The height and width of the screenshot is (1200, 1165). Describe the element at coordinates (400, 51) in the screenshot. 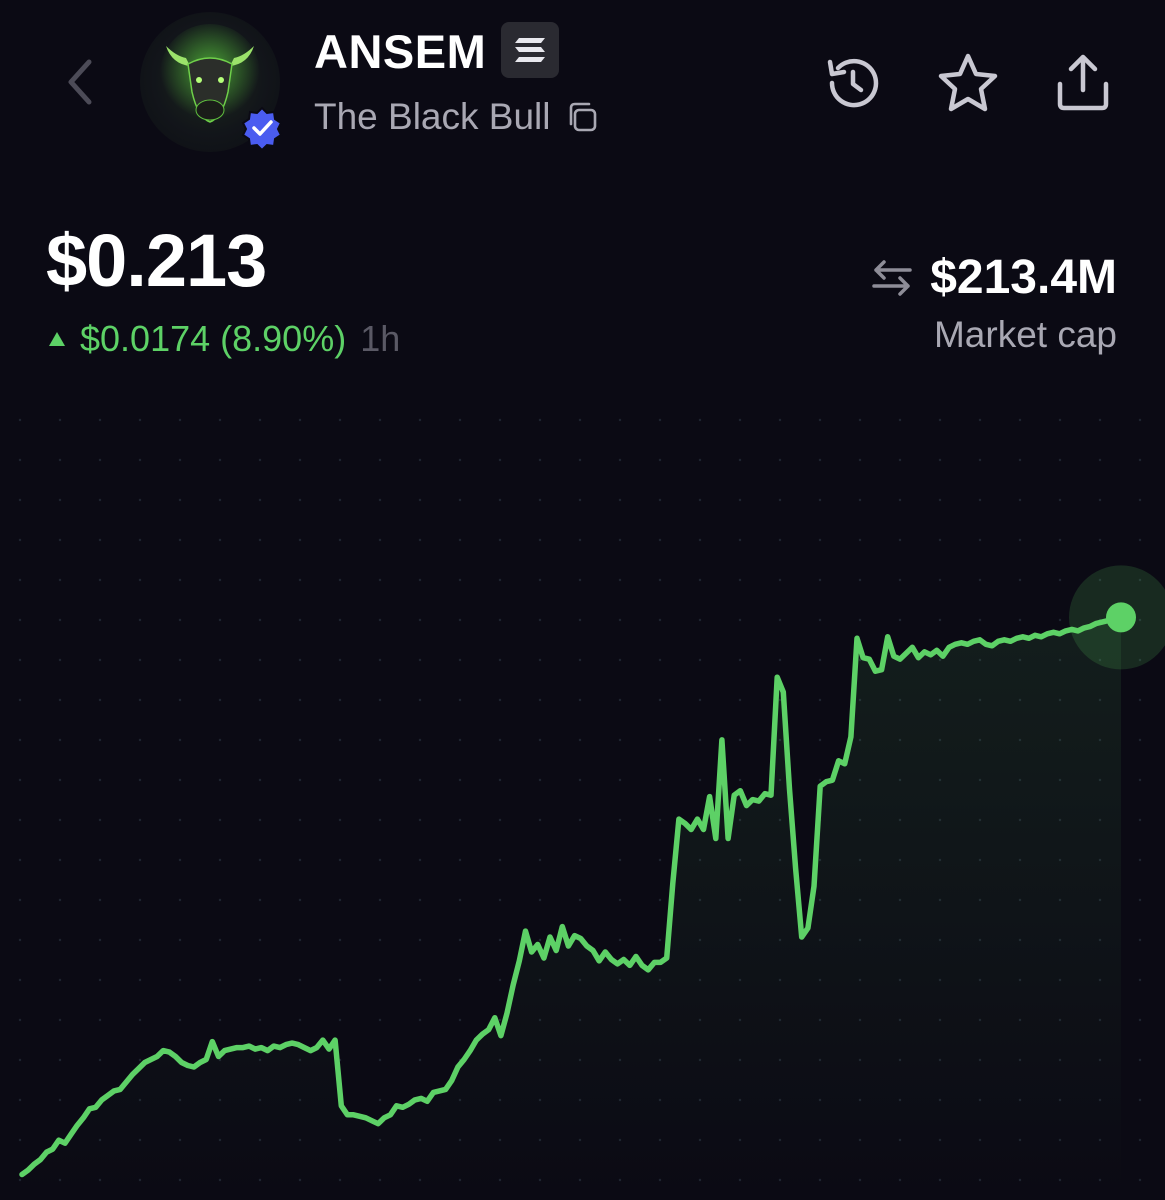

I see `token-name: ANSEM` at that location.